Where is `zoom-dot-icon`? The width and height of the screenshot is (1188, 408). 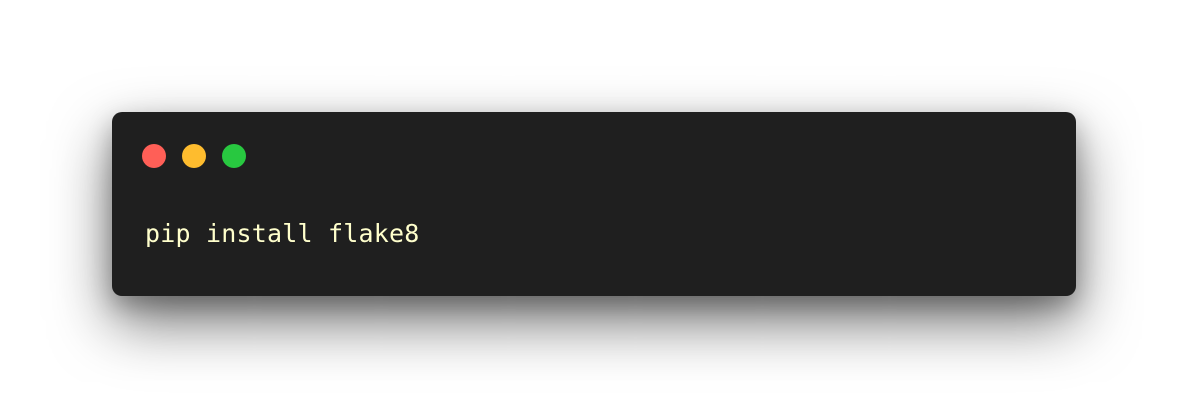 zoom-dot-icon is located at coordinates (234, 156).